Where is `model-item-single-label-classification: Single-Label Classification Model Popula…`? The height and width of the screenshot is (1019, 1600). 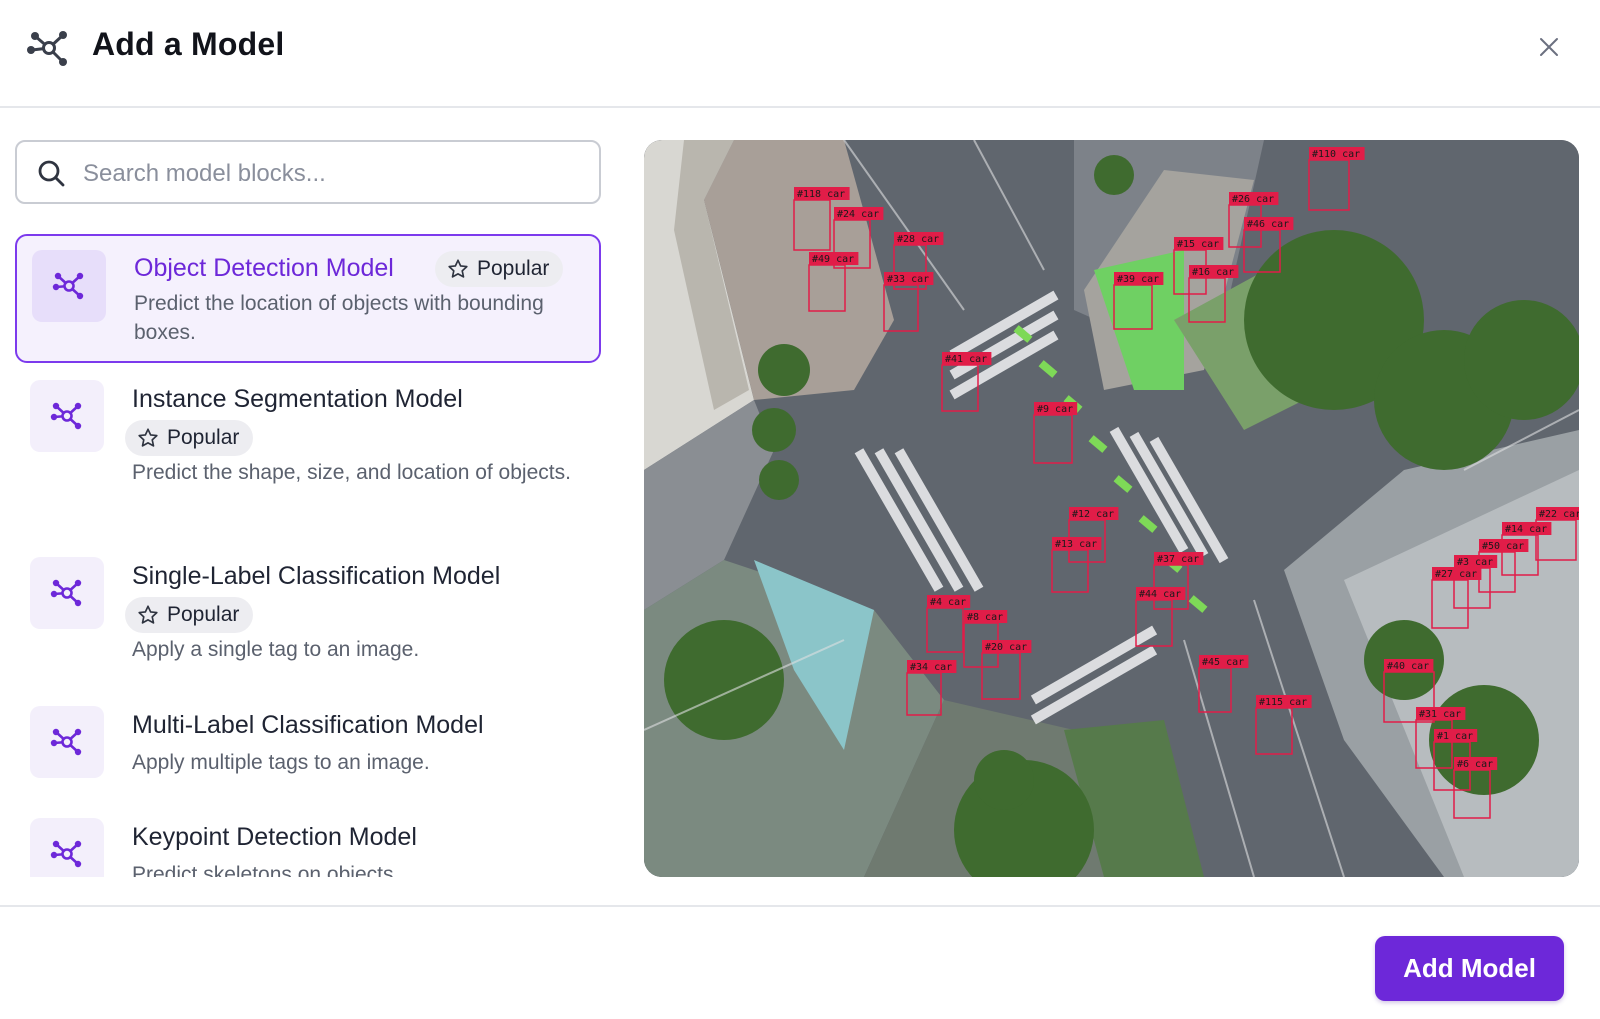
model-item-single-label-classification: Single-Label Classification Model Popula… is located at coordinates (308, 622).